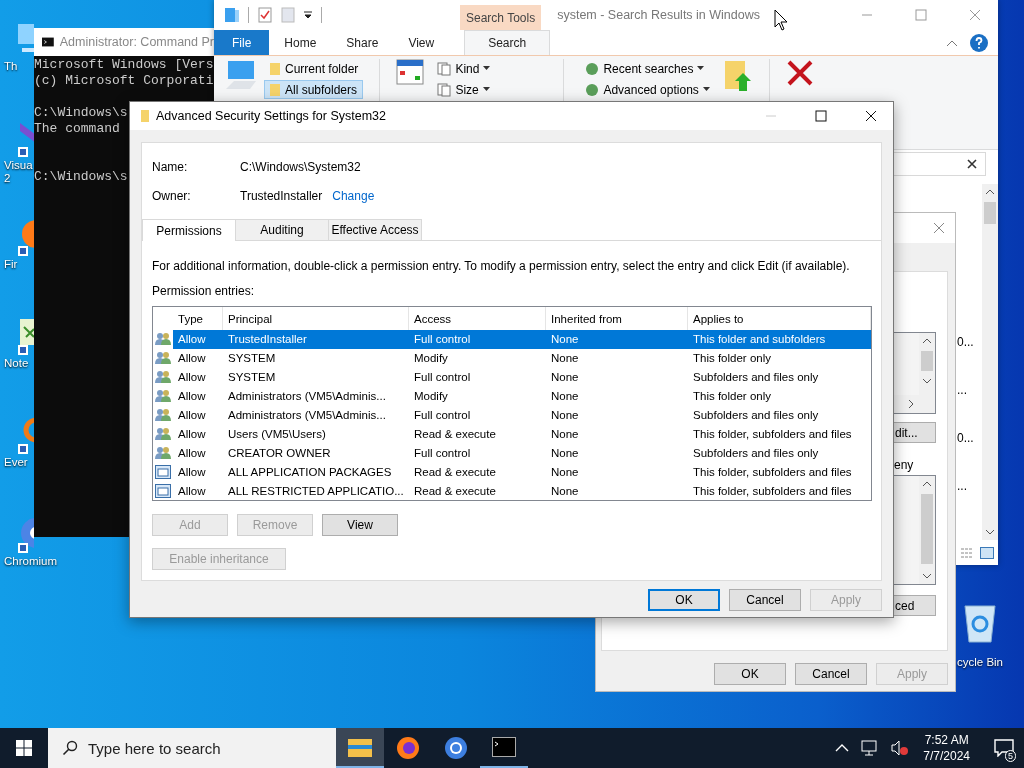  What do you see at coordinates (353, 196) in the screenshot?
I see `change-link: Change` at bounding box center [353, 196].